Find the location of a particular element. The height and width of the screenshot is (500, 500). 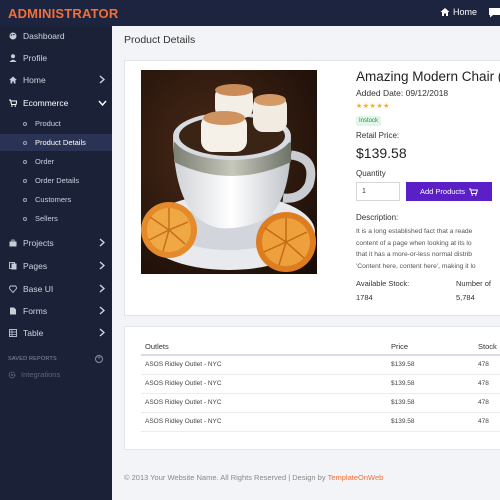

sidebar-subitem-product: Product is located at coordinates (56, 123).